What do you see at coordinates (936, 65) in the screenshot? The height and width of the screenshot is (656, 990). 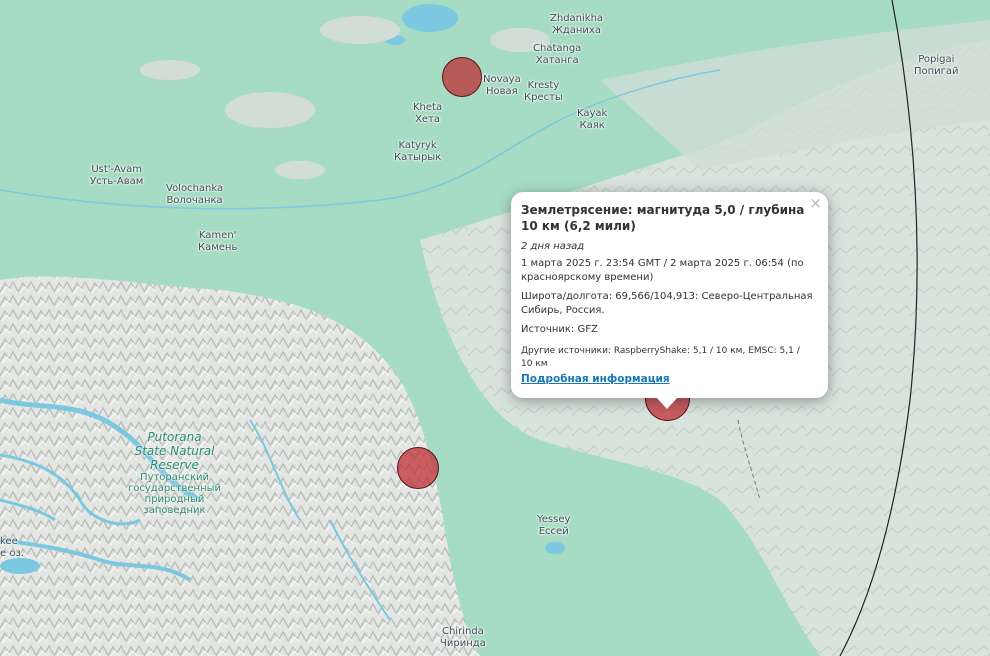 I see `place-label-popigai: Popigai Попигай` at bounding box center [936, 65].